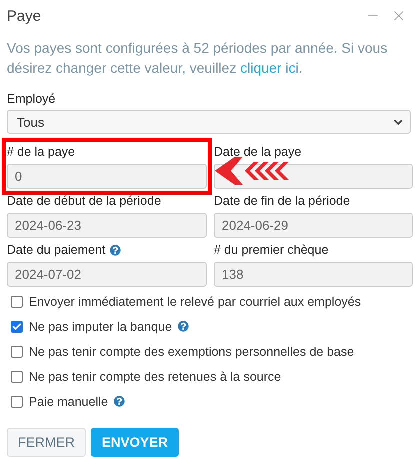 The height and width of the screenshot is (457, 415). What do you see at coordinates (198, 58) in the screenshot?
I see `intro-text: Vos payes sont configurées à 52 périodes par année. Si vous désirez changer cette valeur, veuillez cliquer ici.` at bounding box center [198, 58].